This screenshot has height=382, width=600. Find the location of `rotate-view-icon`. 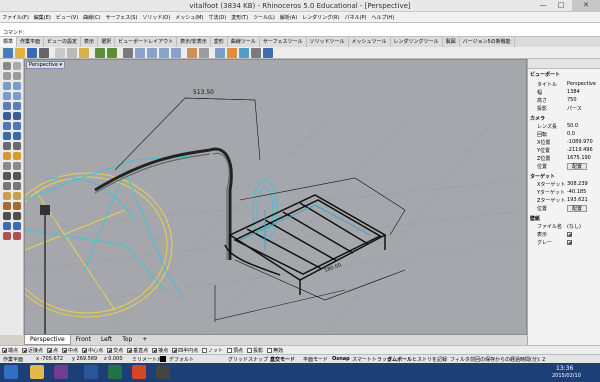

rotate-view-icon is located at coordinates (140, 53).